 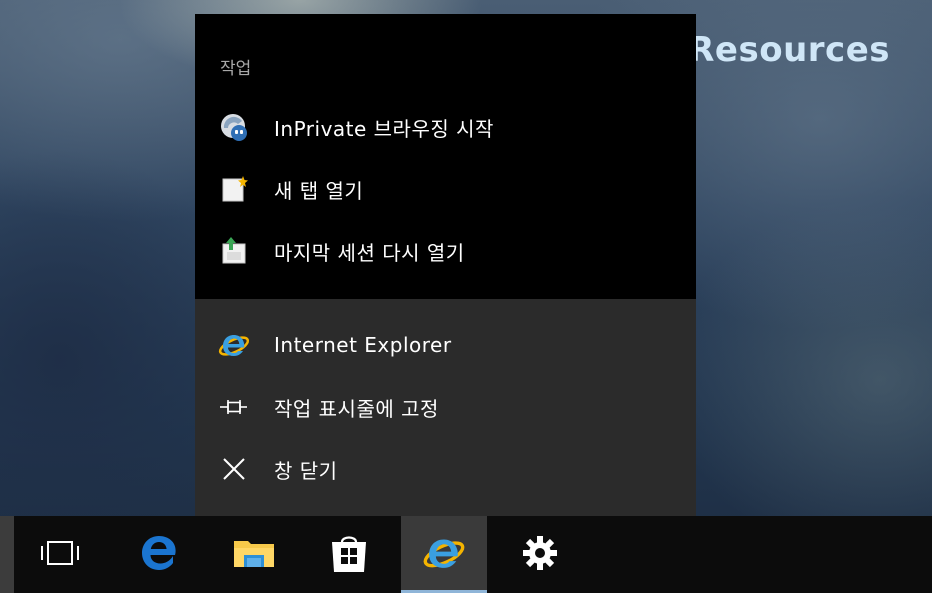 What do you see at coordinates (234, 127) in the screenshot?
I see `inprivate-icon` at bounding box center [234, 127].